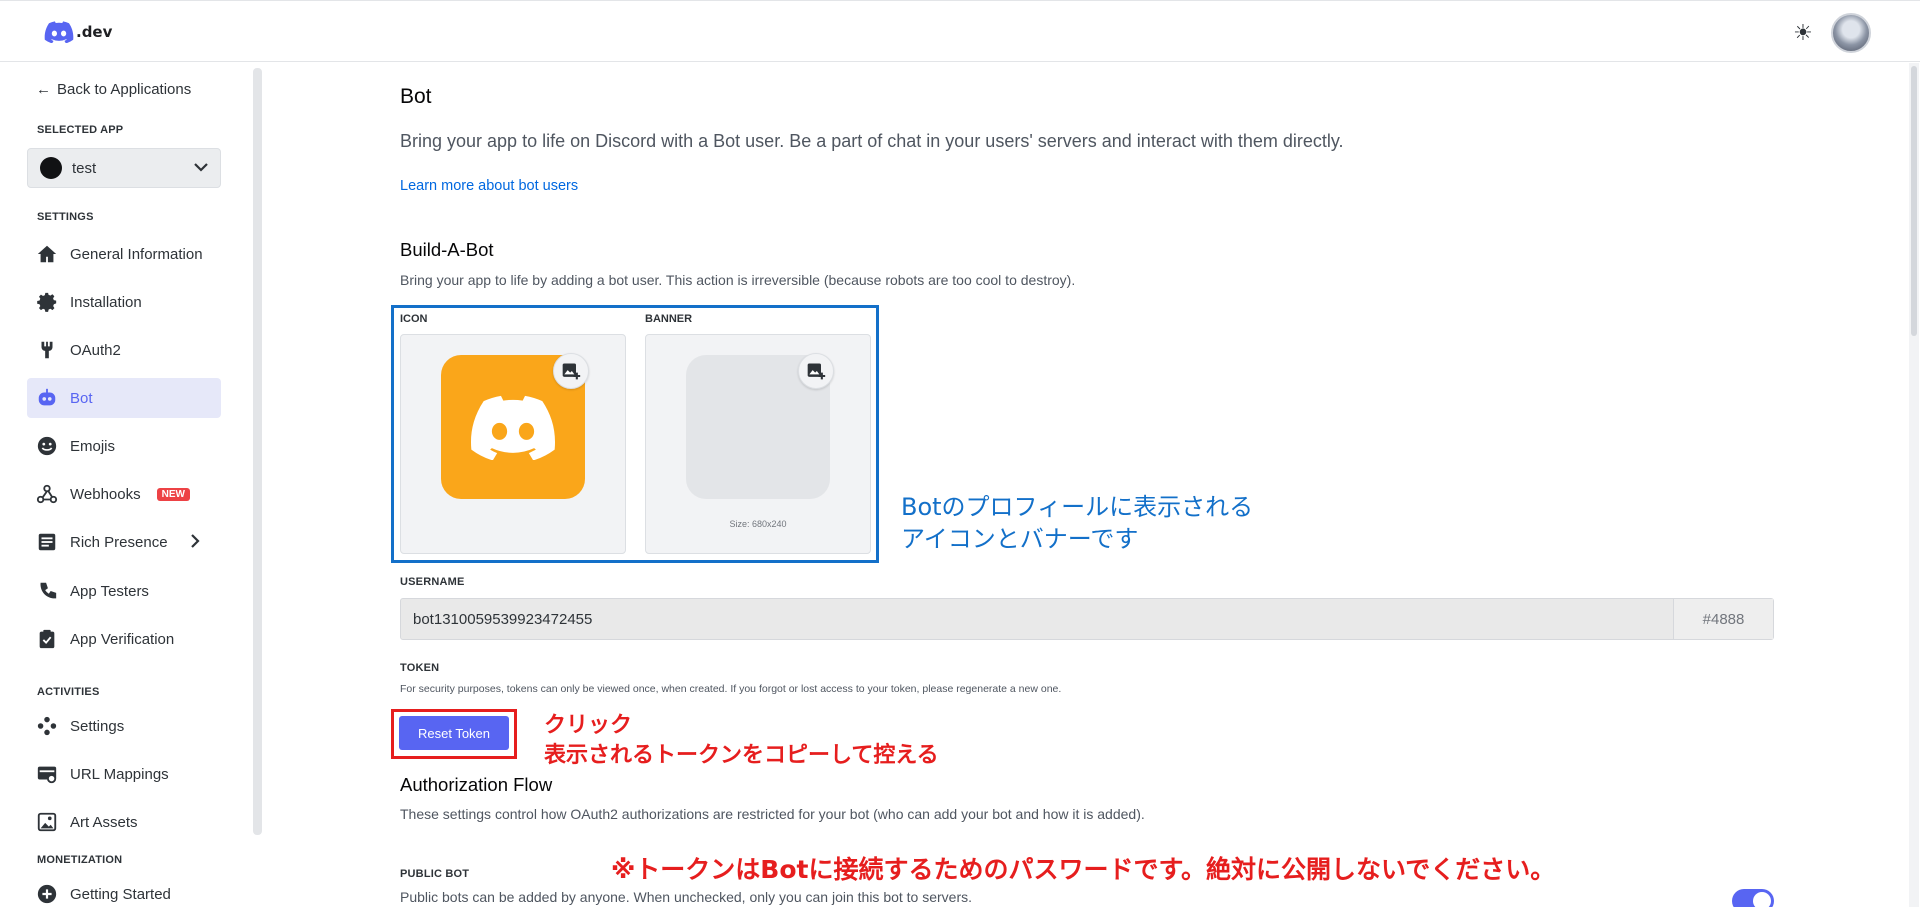 This screenshot has width=1920, height=907. What do you see at coordinates (47, 822) in the screenshot?
I see `image-icon` at bounding box center [47, 822].